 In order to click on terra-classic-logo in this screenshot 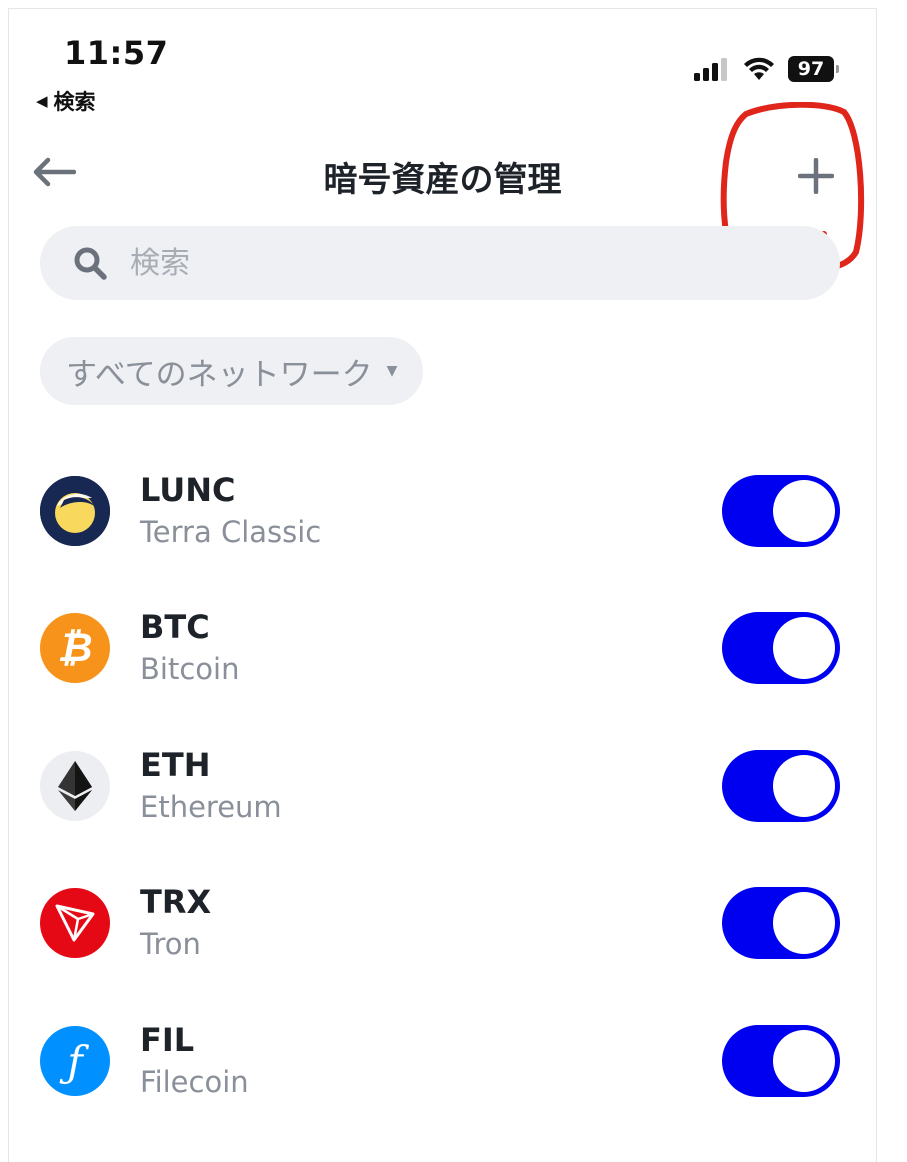, I will do `click(75, 511)`.